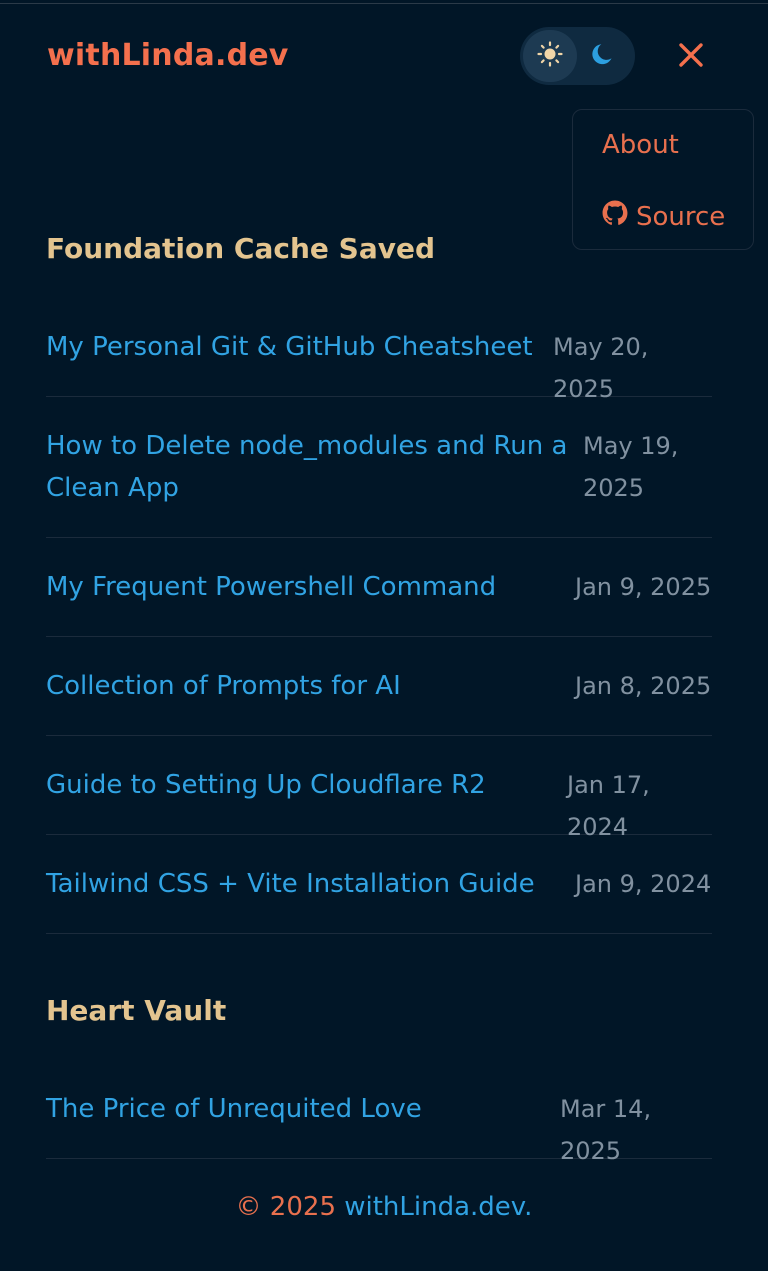  Describe the element at coordinates (681, 216) in the screenshot. I see `menu-item-source-label: Source` at that location.